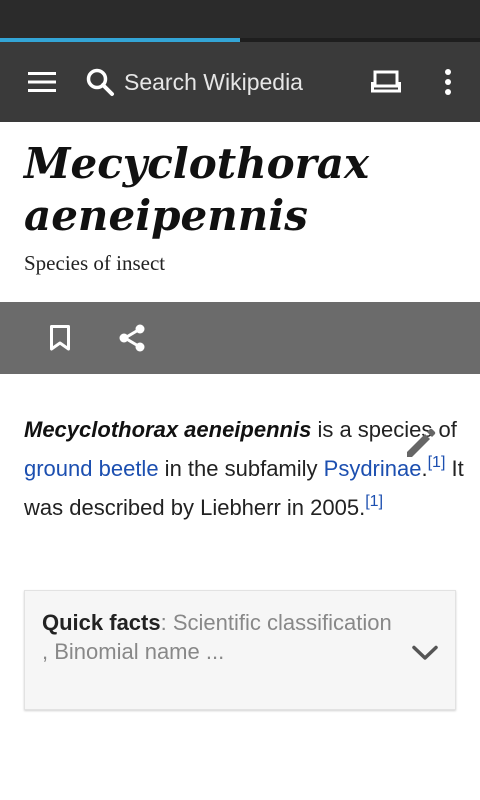 This screenshot has width=480, height=800. I want to click on menu-icon, so click(42, 82).